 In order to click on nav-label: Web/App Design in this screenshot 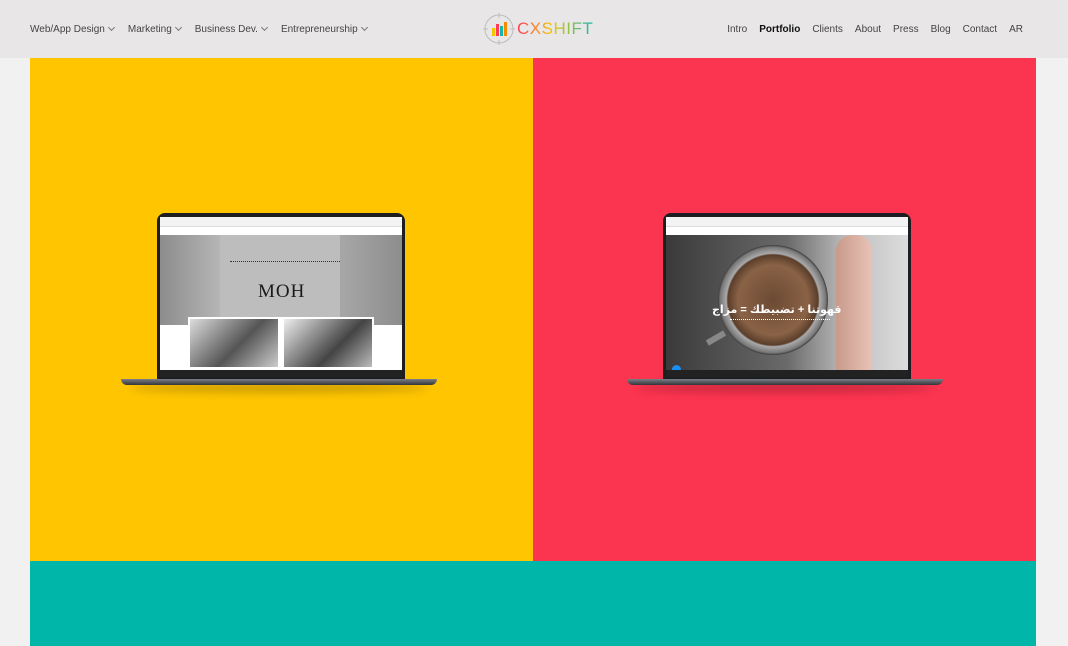, I will do `click(67, 29)`.